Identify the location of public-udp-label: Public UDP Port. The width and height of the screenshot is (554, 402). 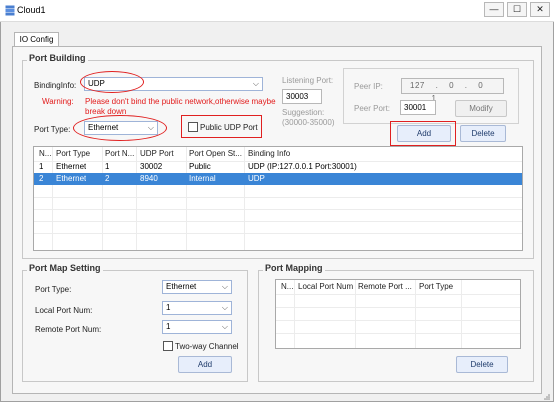
(229, 127).